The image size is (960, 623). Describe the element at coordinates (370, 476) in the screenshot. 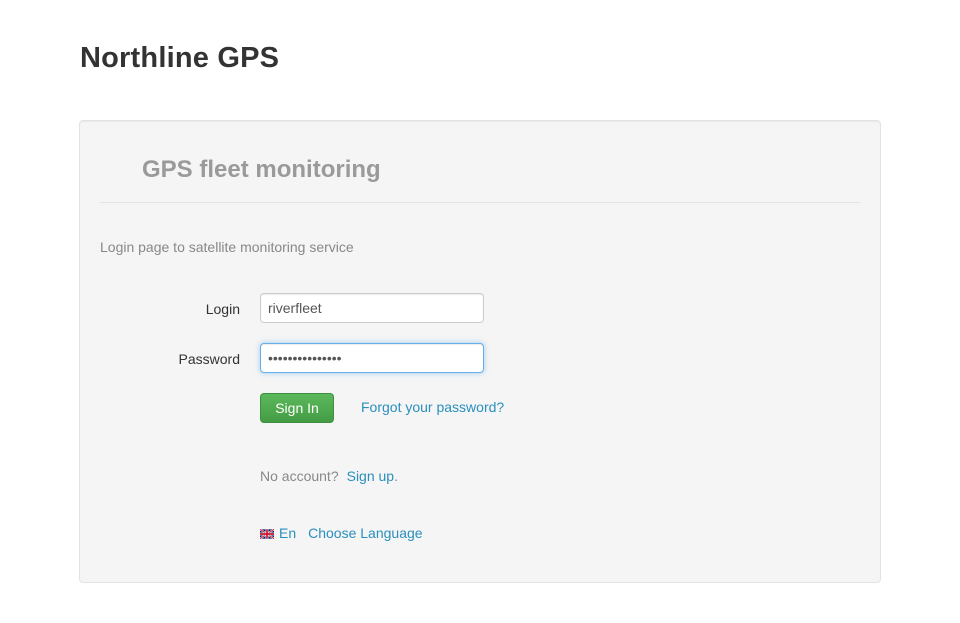

I see `sign-up-link: Sign up` at that location.